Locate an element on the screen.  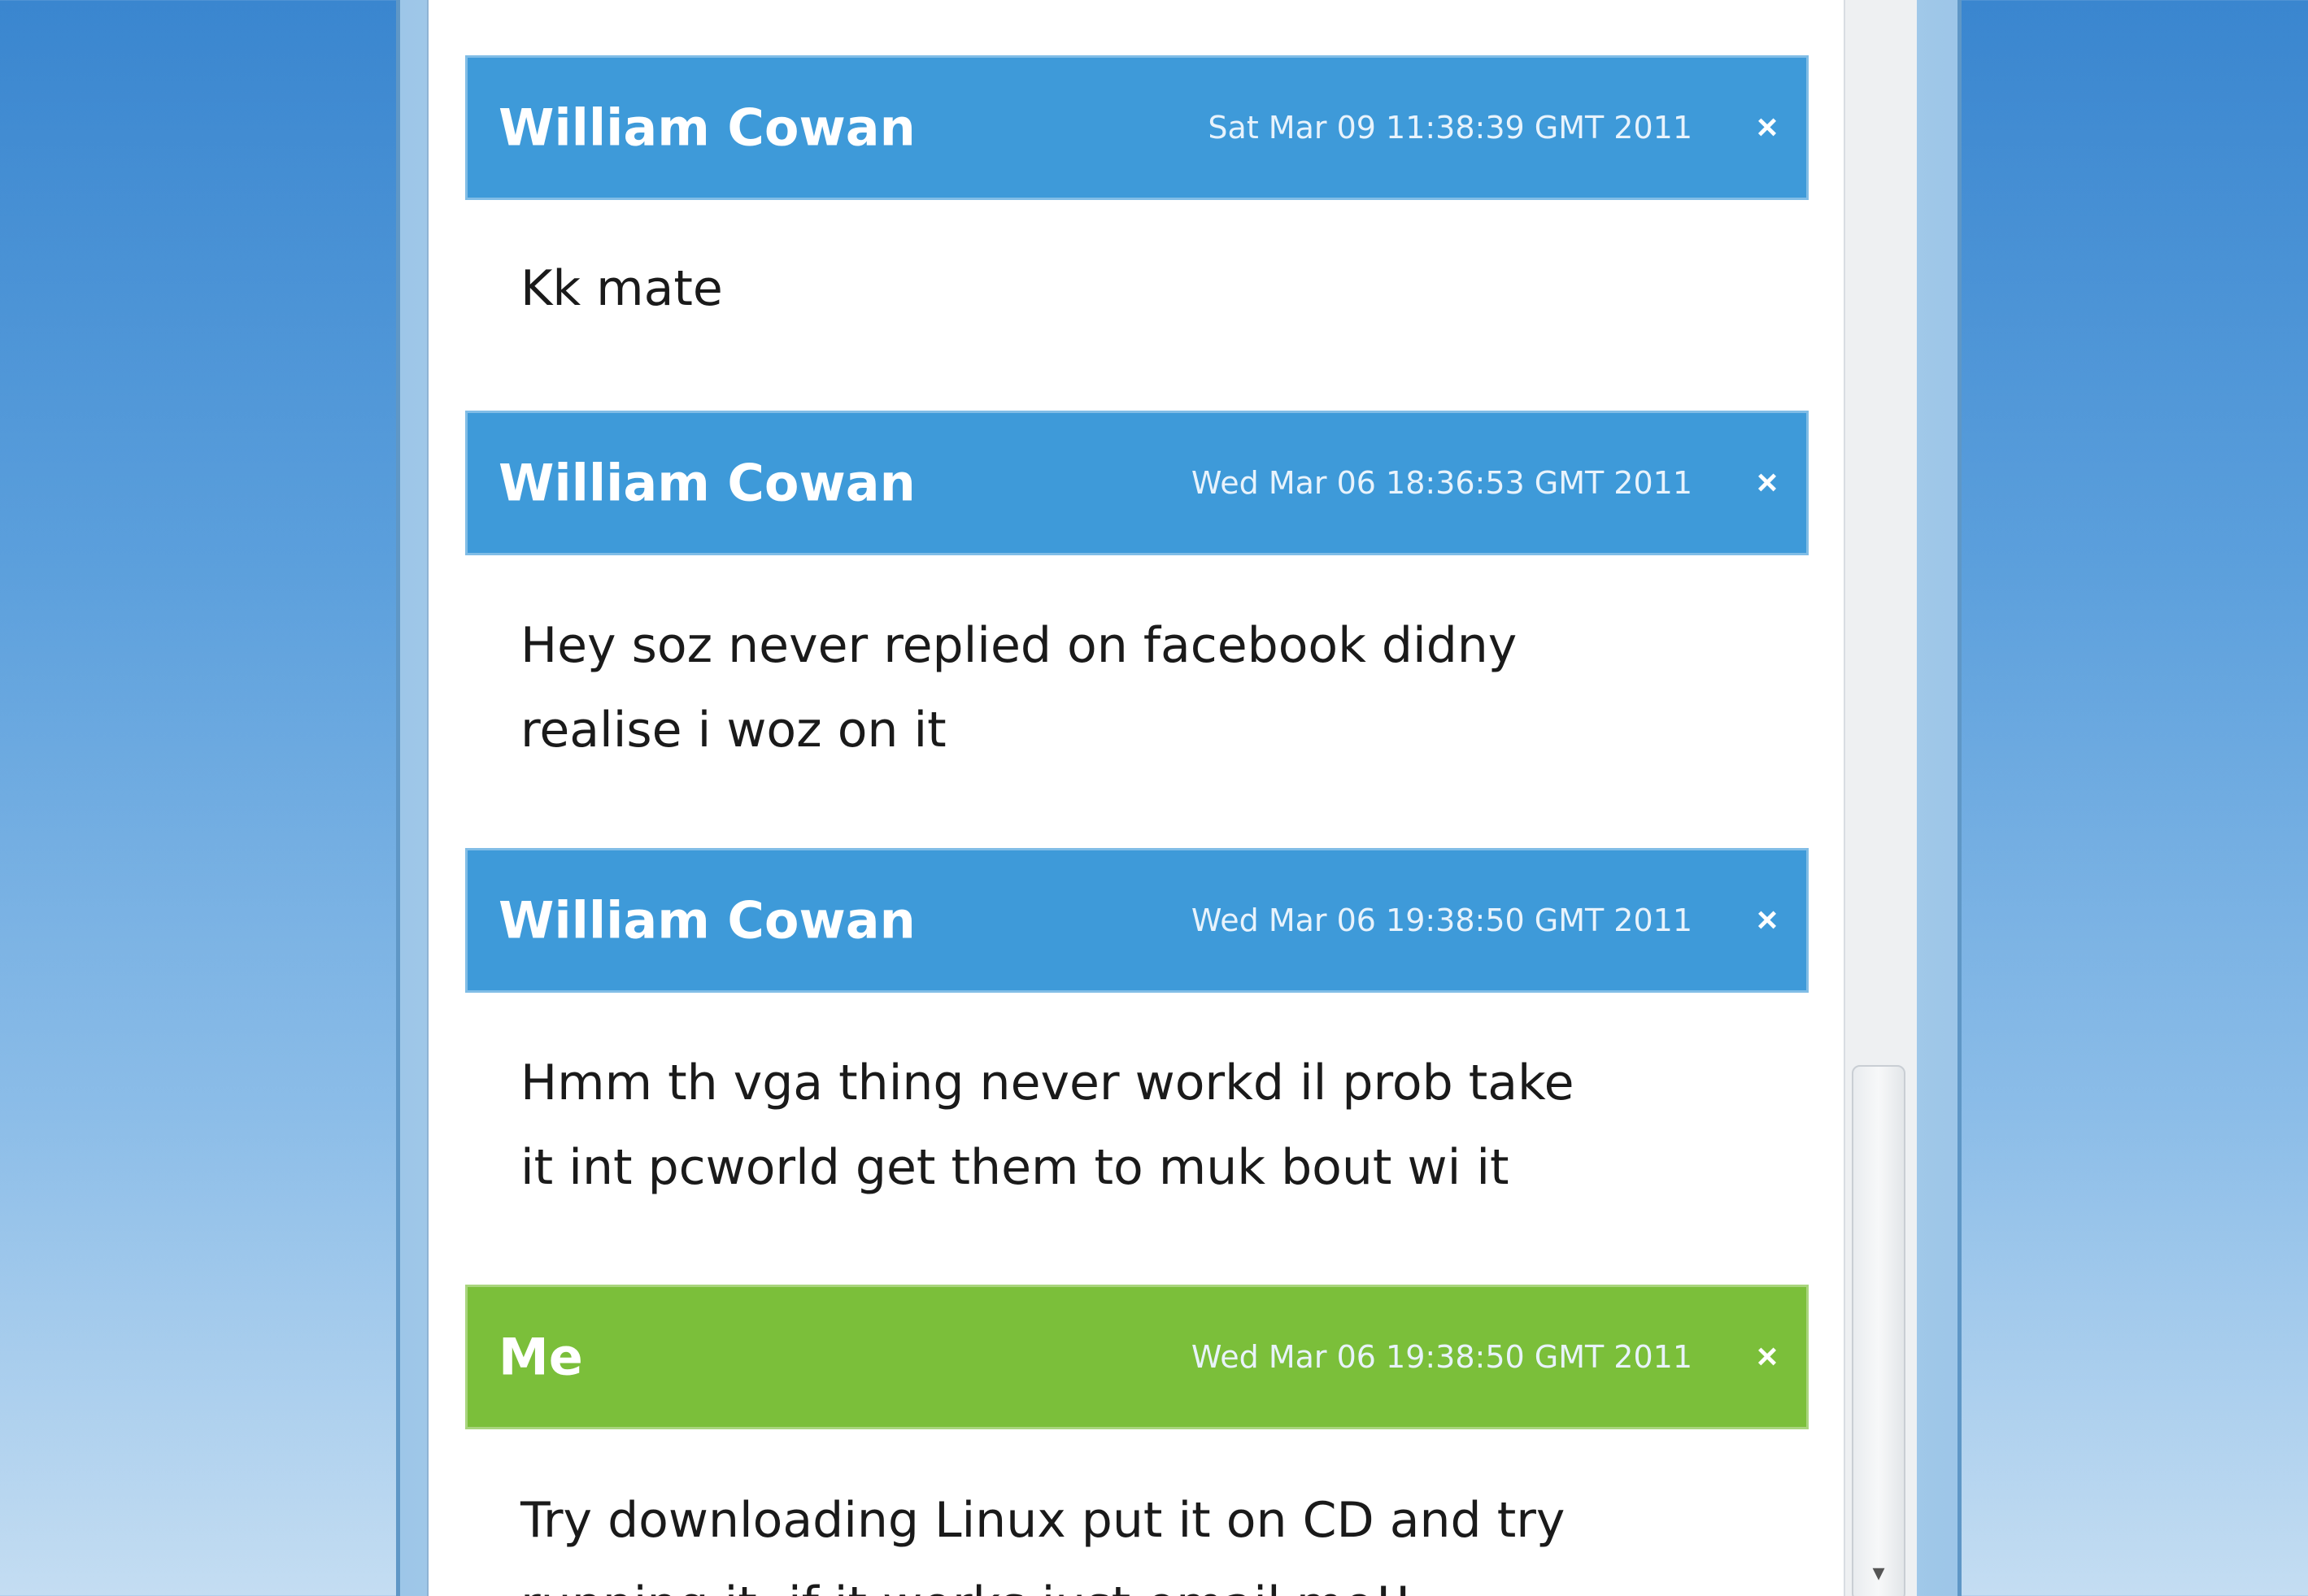
scroll-down-arrow-icon: ▾ is located at coordinates (1879, 1573).